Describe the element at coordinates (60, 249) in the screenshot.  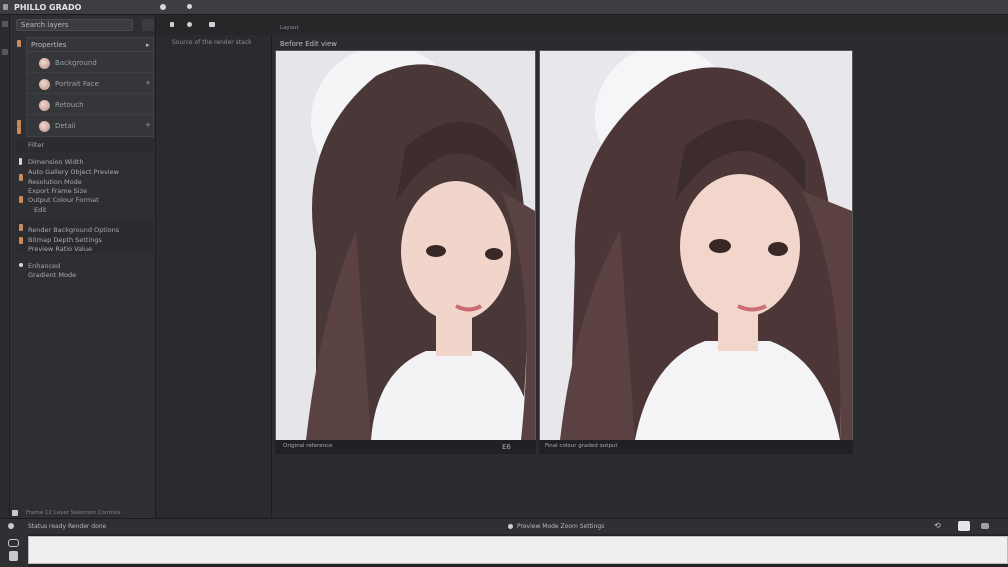
I see `property-line: Preview Ratio Value` at that location.